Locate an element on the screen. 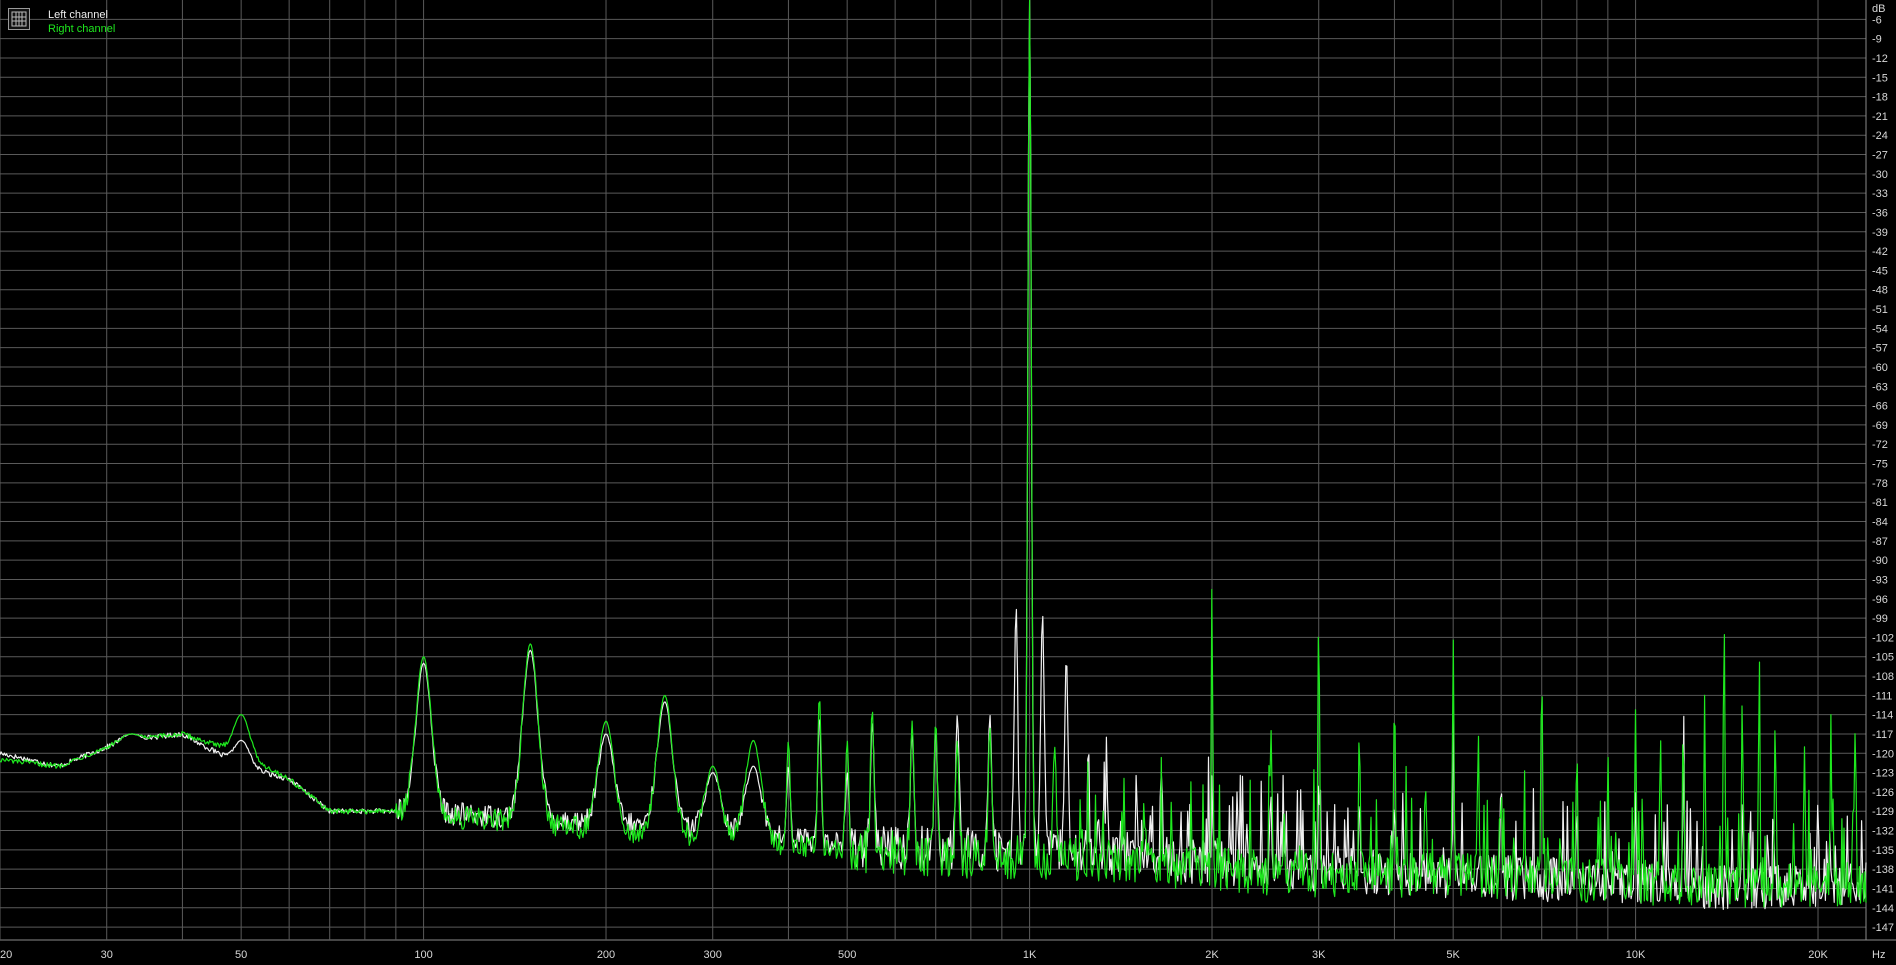 This screenshot has height=965, width=1896. y-tick-label: -132 is located at coordinates (1883, 832).